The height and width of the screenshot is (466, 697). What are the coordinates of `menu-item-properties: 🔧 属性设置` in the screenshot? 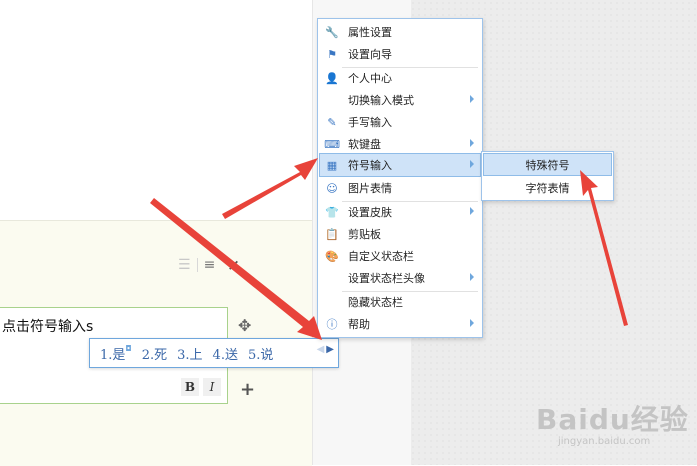 It's located at (400, 32).